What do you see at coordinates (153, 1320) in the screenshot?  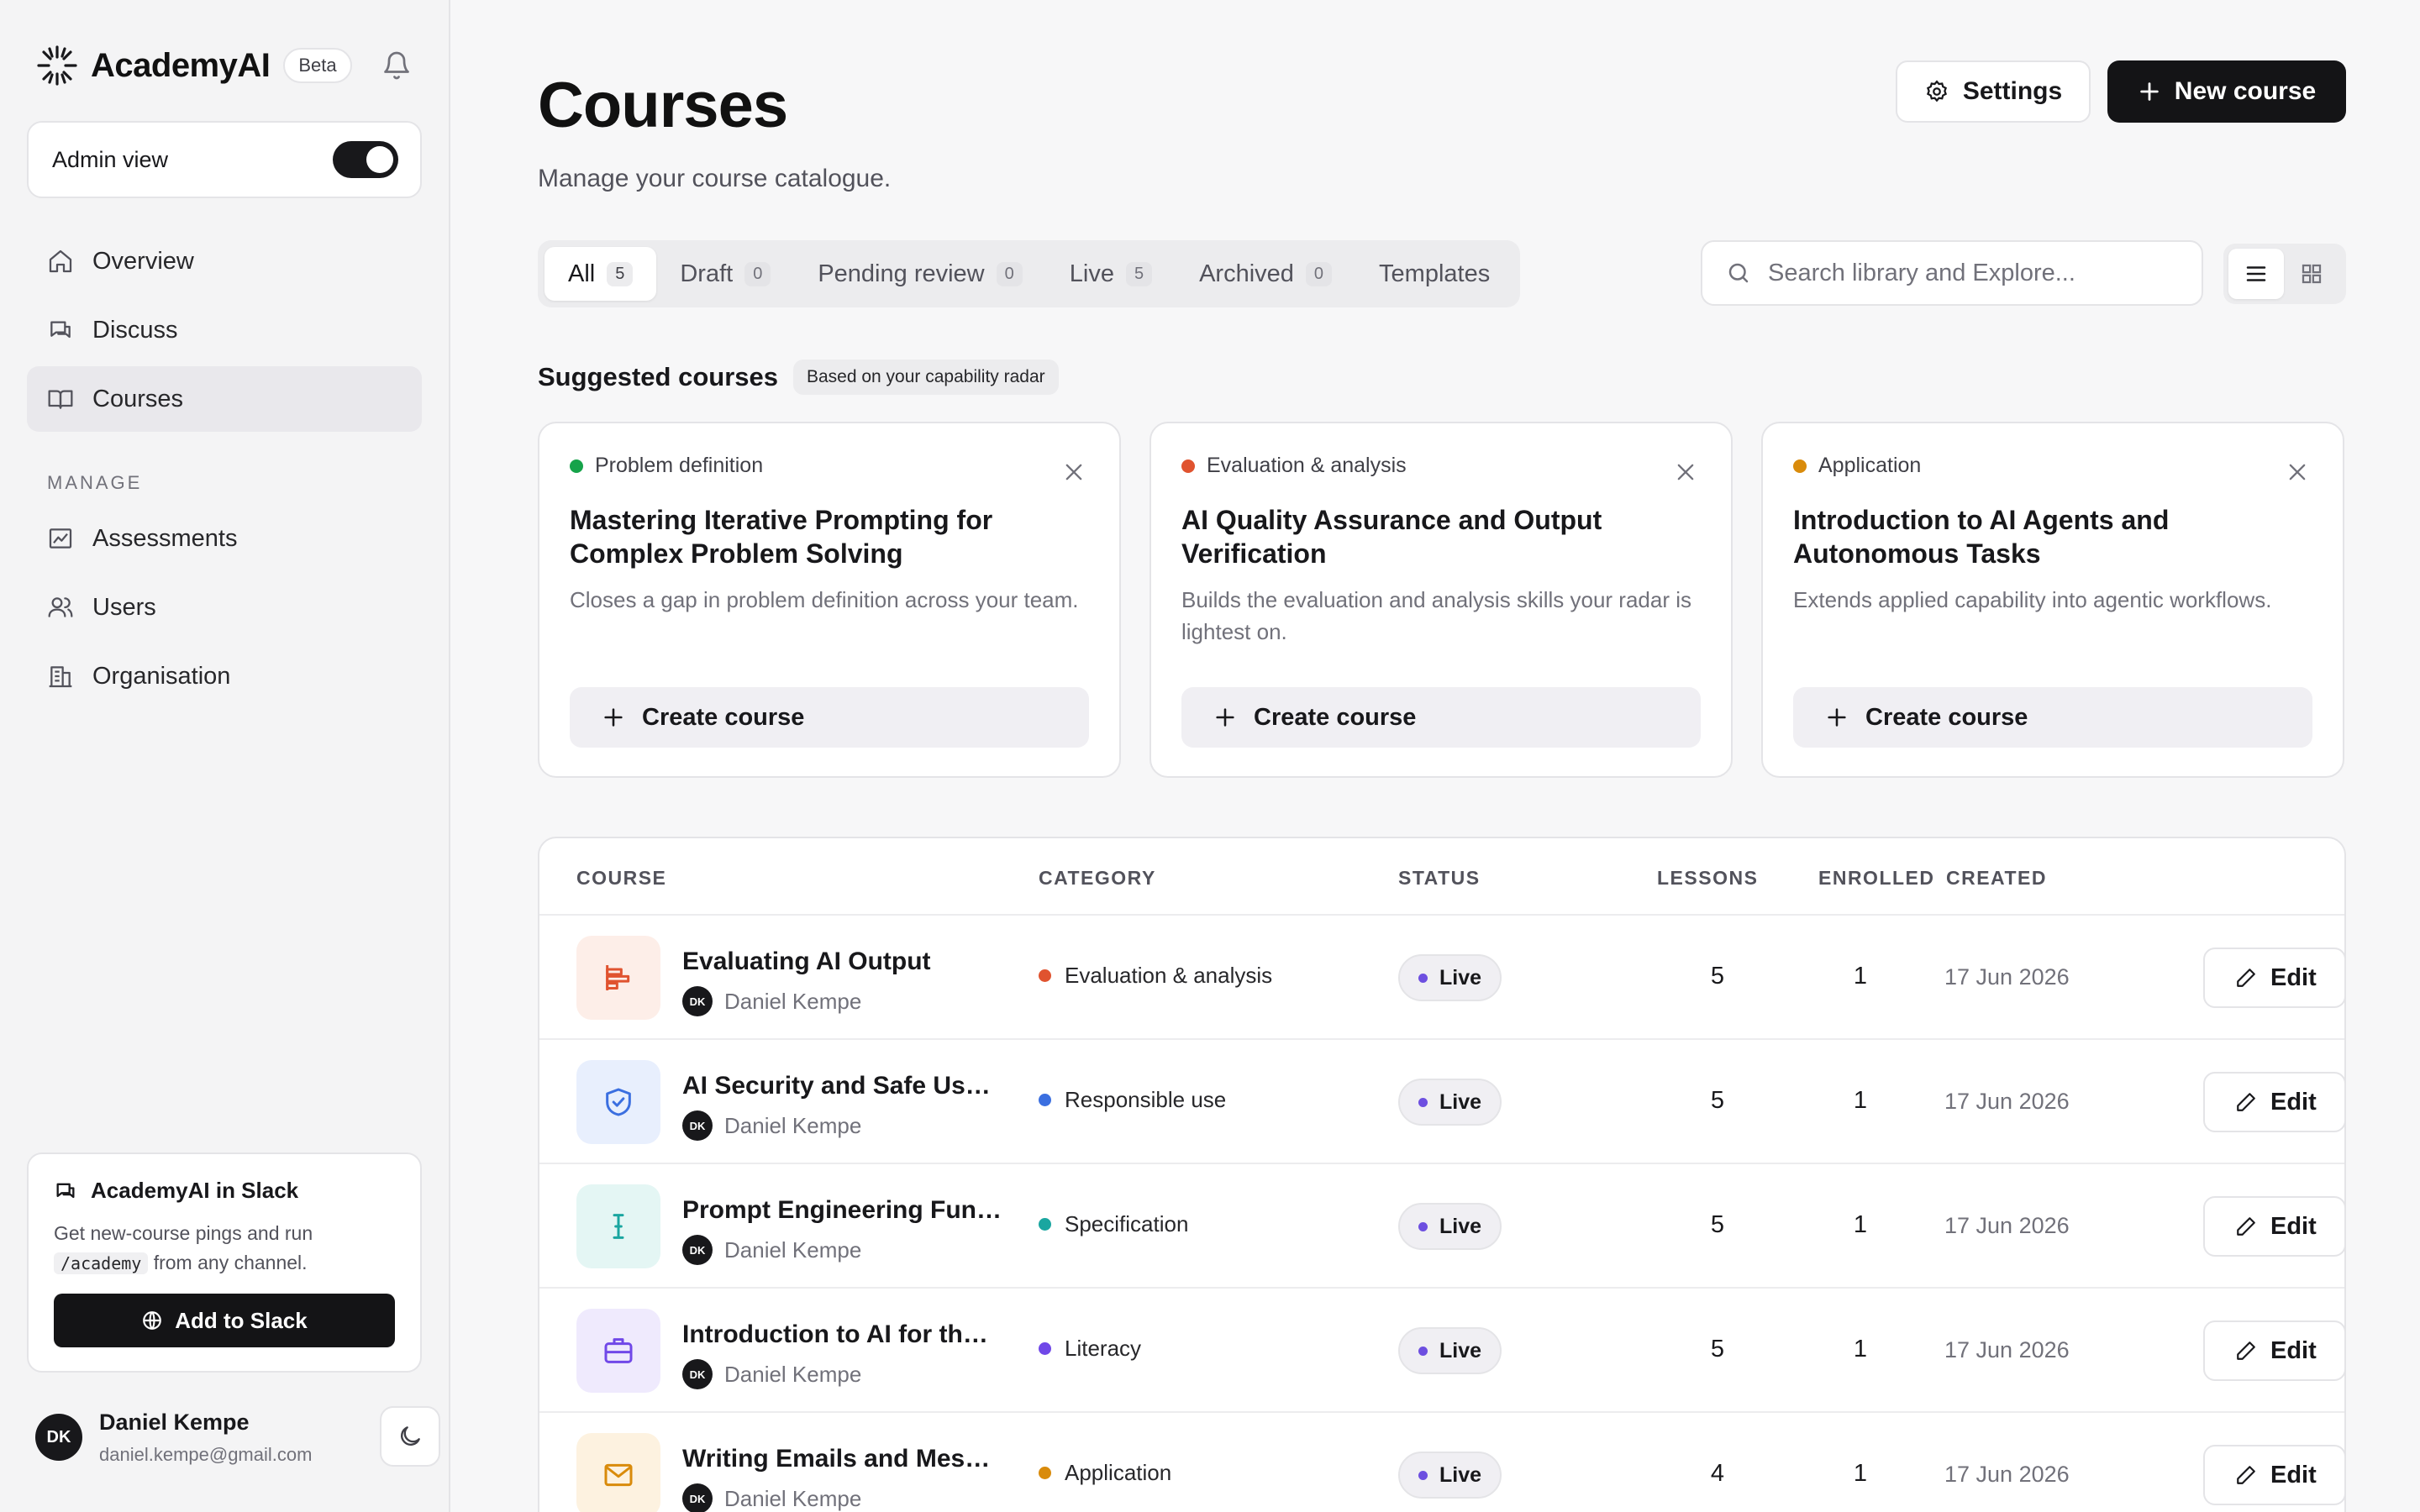 I see `globe-icon` at bounding box center [153, 1320].